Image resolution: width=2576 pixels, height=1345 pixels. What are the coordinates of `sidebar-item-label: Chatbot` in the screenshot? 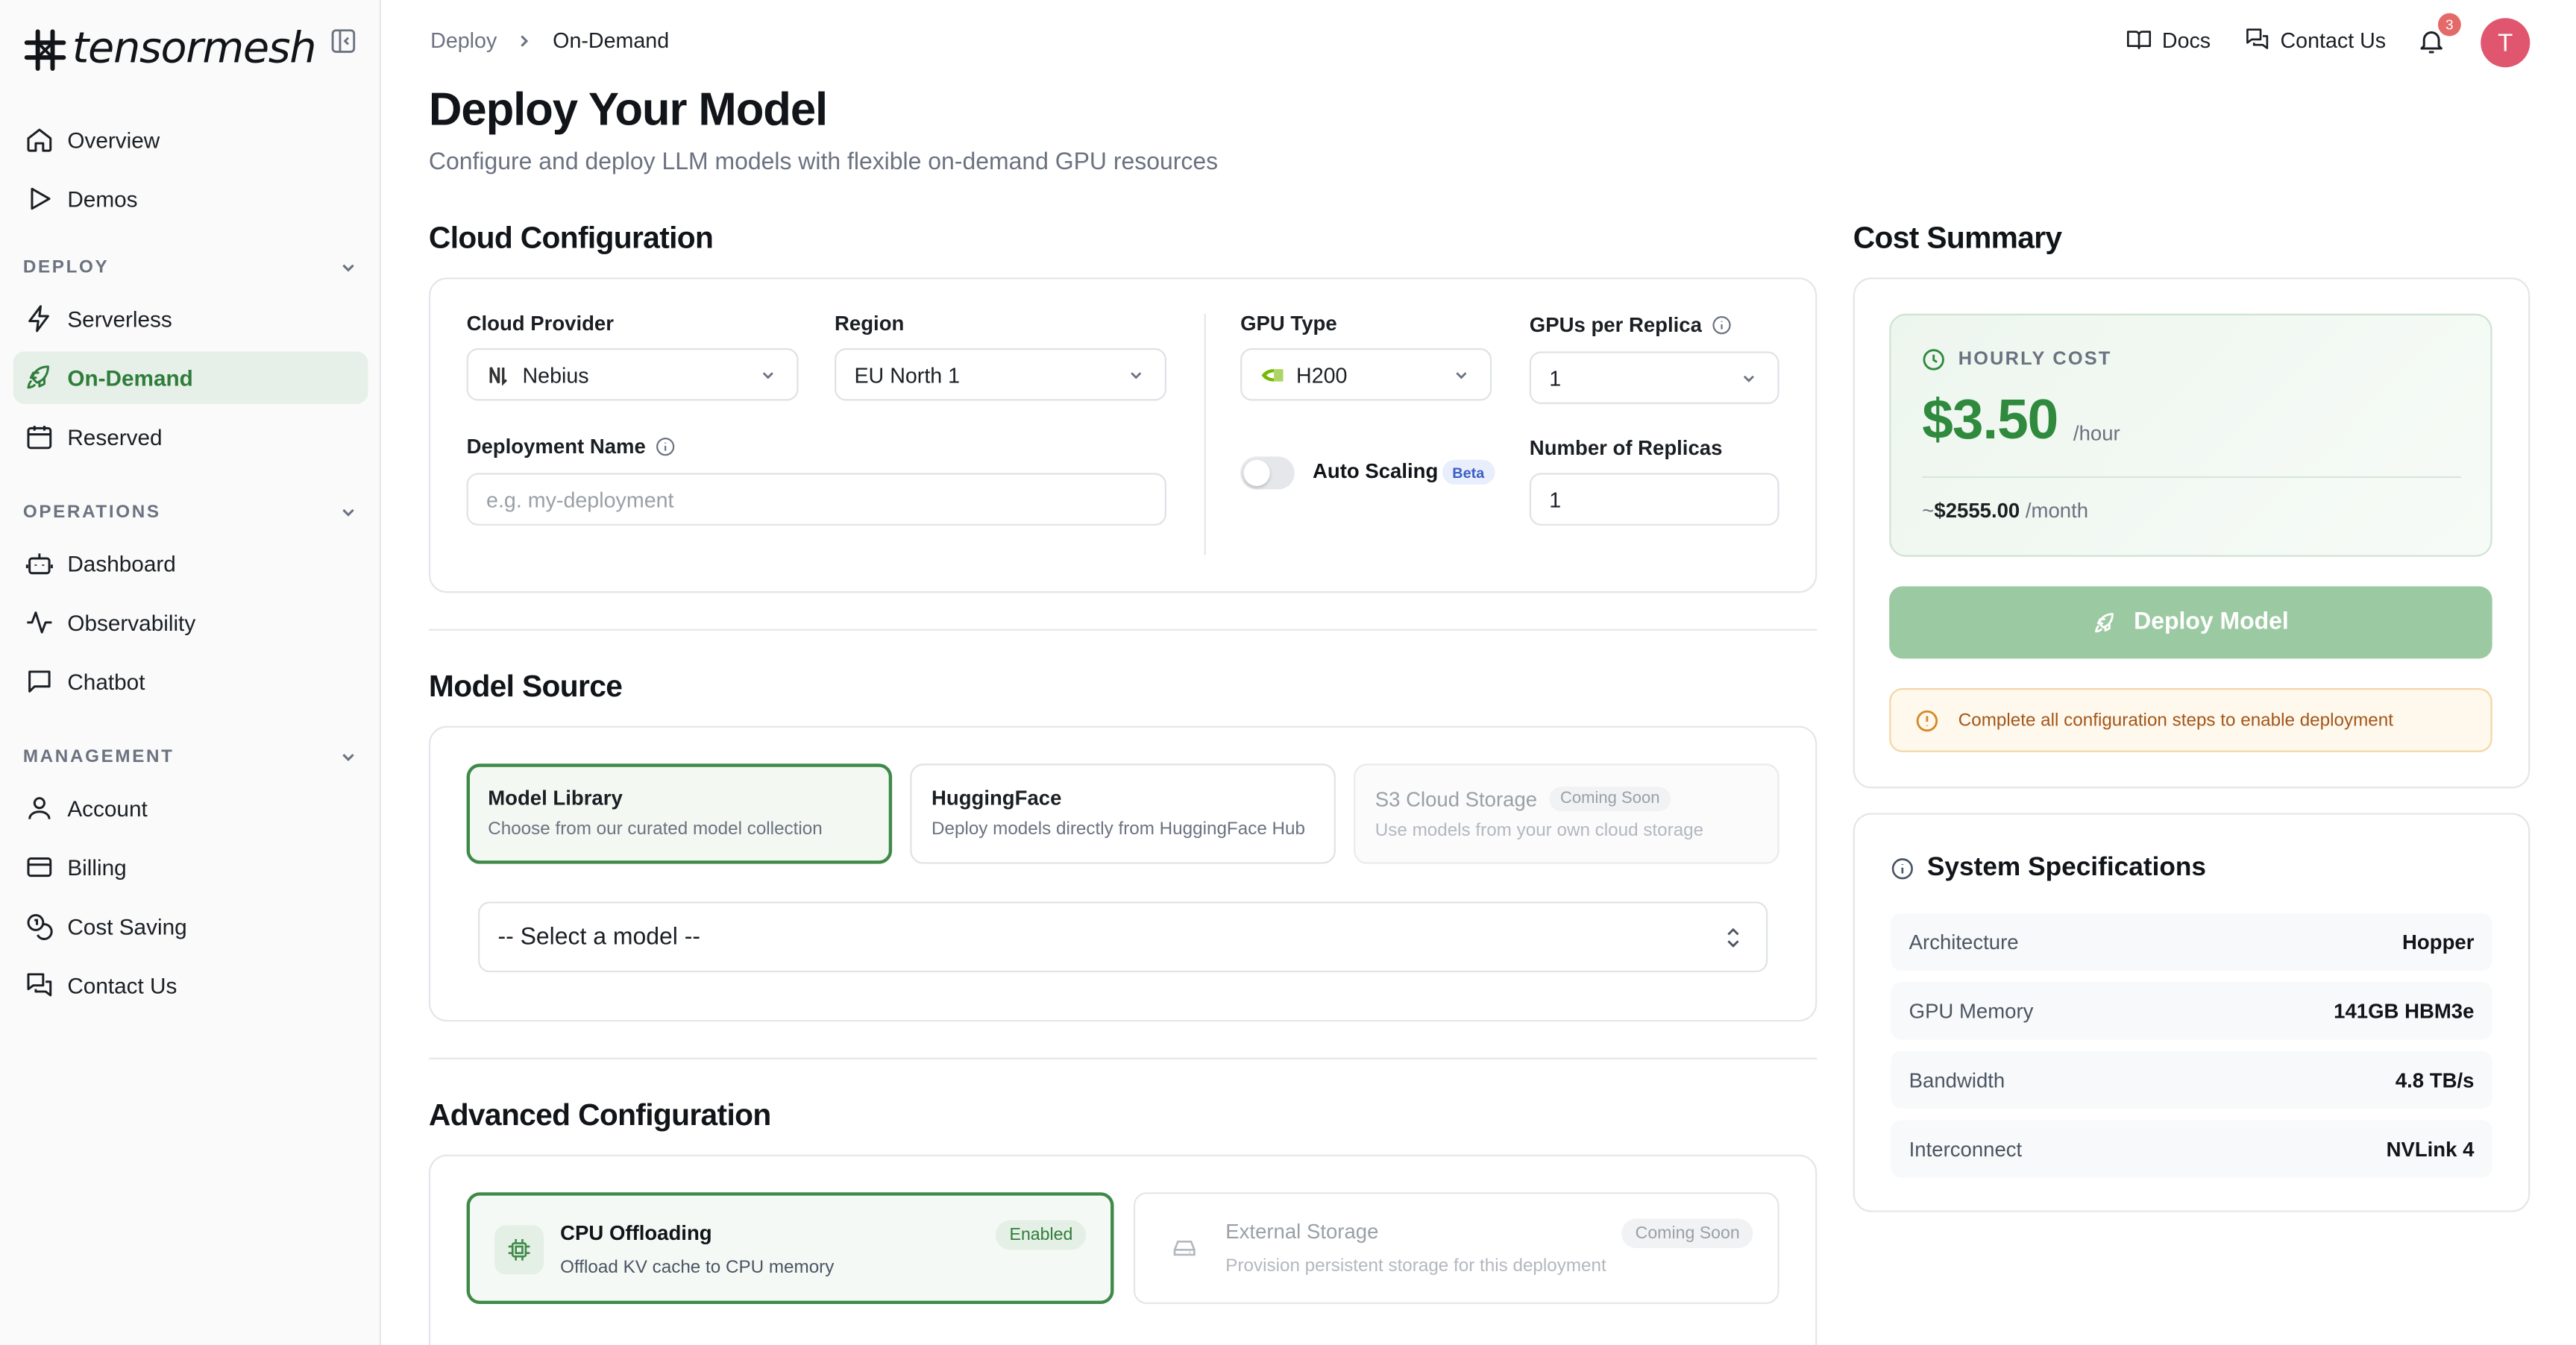 It's located at (106, 681).